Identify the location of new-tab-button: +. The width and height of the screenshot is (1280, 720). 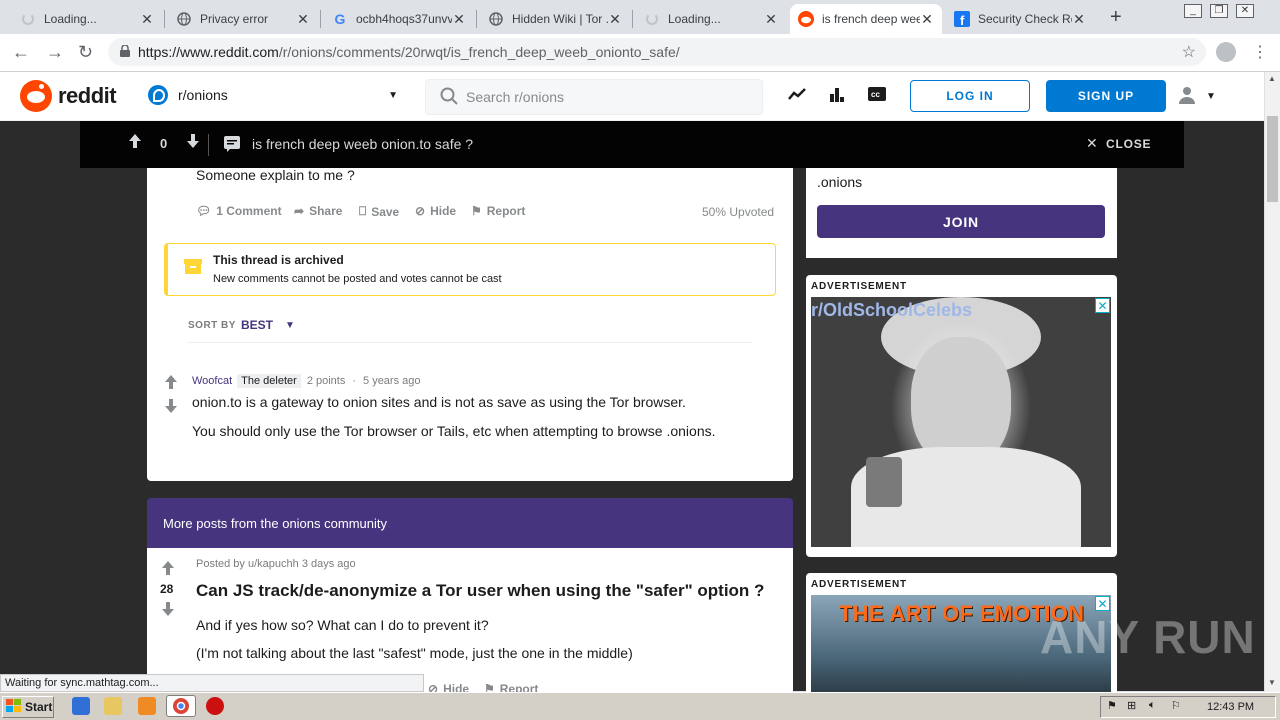
(1116, 17).